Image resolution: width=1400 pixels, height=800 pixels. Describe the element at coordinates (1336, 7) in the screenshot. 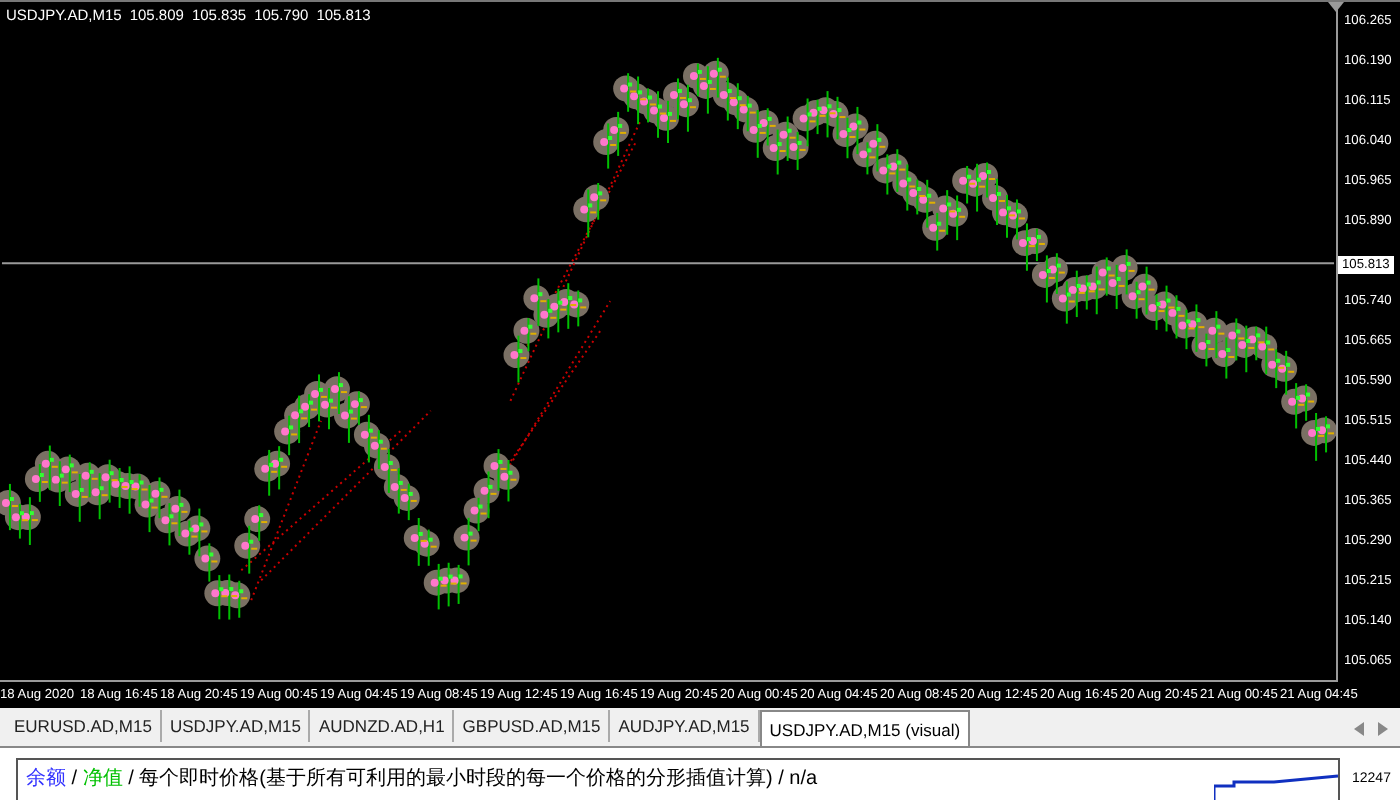

I see `chart-shift-icon` at that location.